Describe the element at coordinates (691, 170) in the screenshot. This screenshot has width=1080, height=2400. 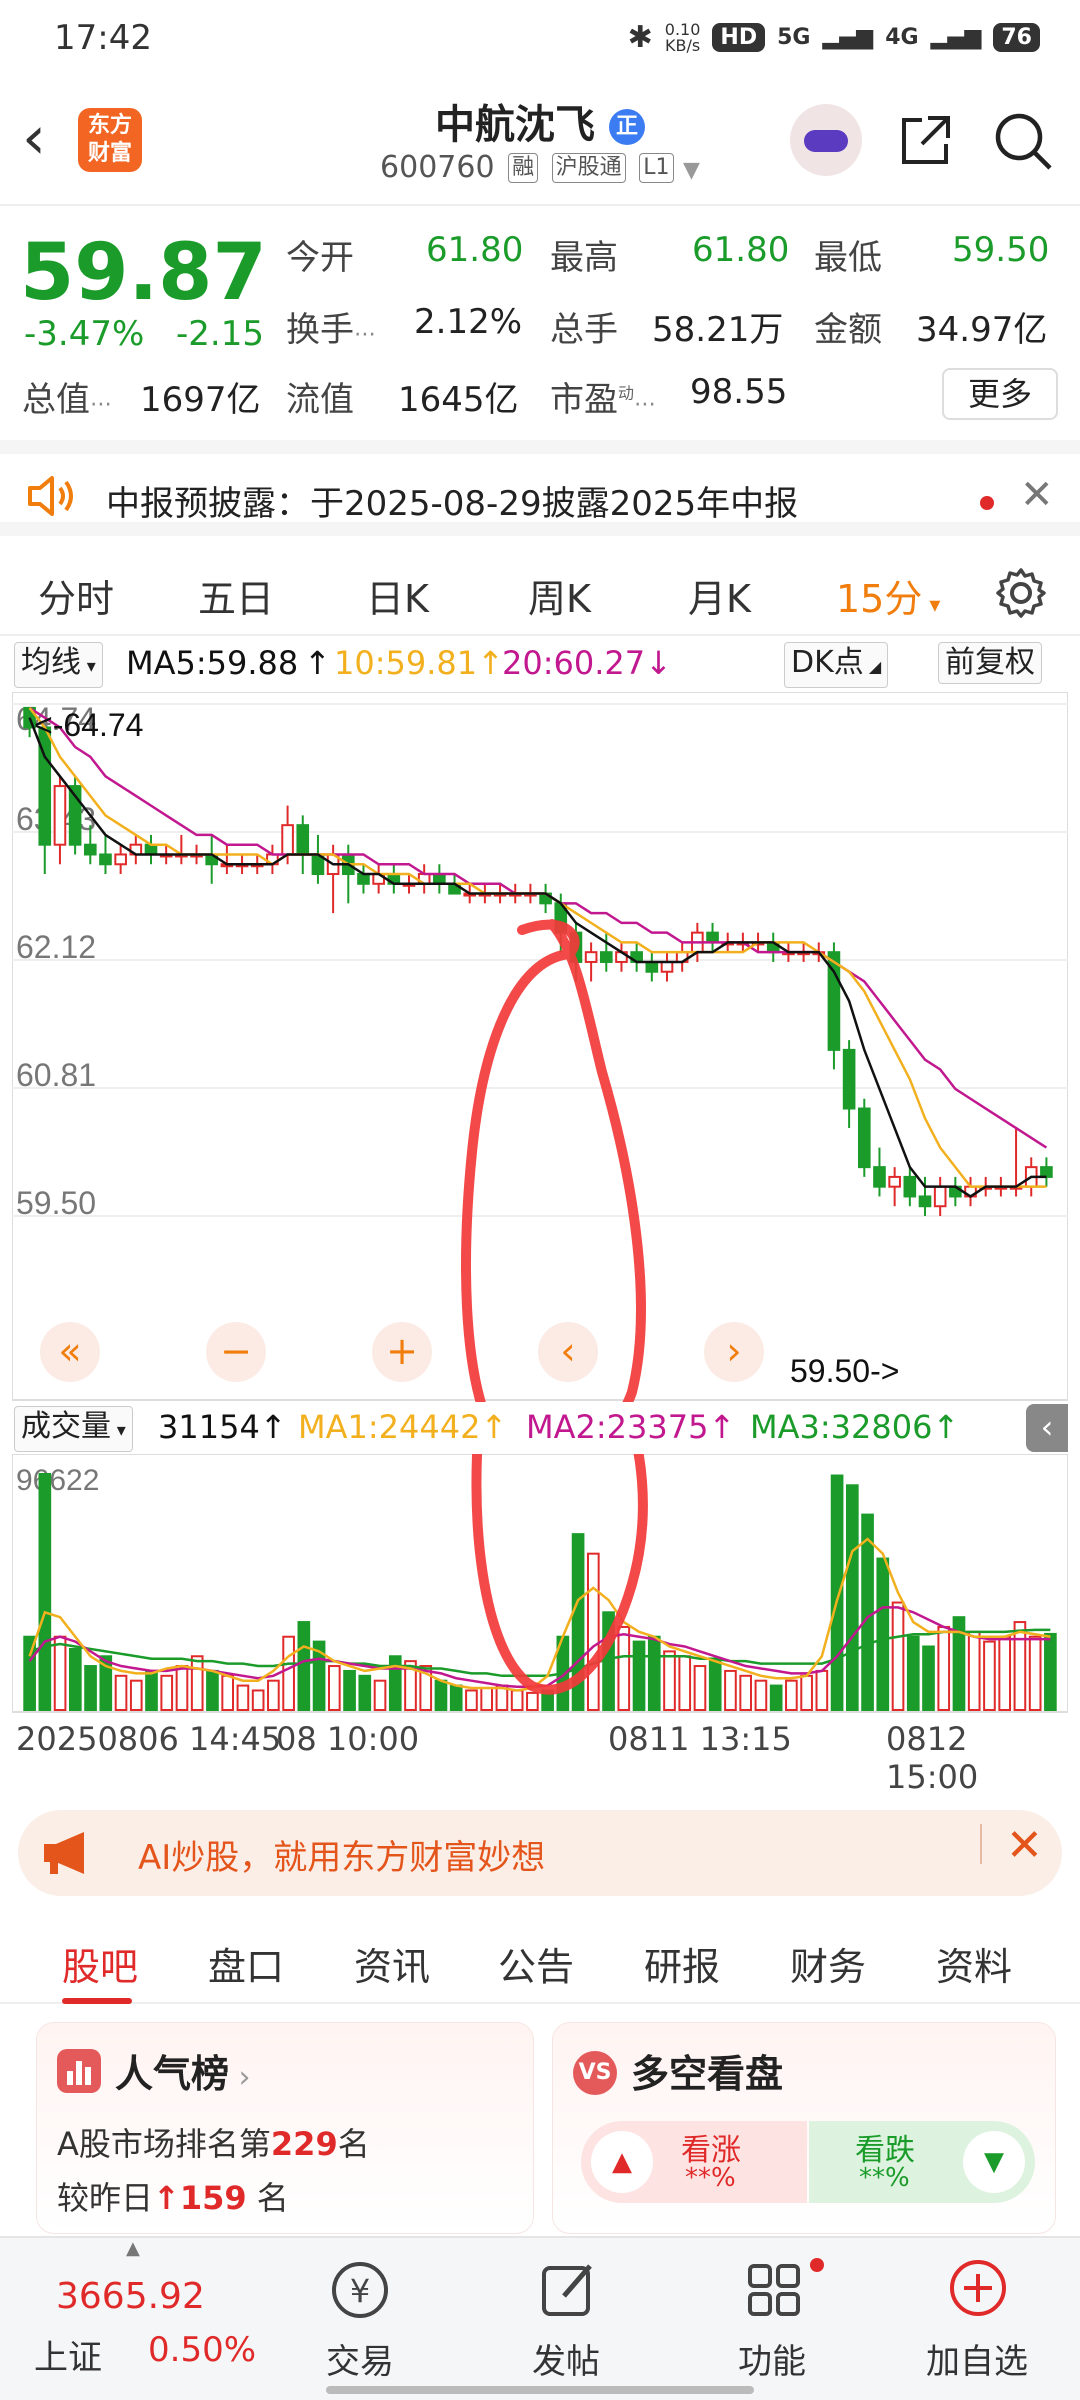
I see `chevron-down-icon: ▼` at that location.